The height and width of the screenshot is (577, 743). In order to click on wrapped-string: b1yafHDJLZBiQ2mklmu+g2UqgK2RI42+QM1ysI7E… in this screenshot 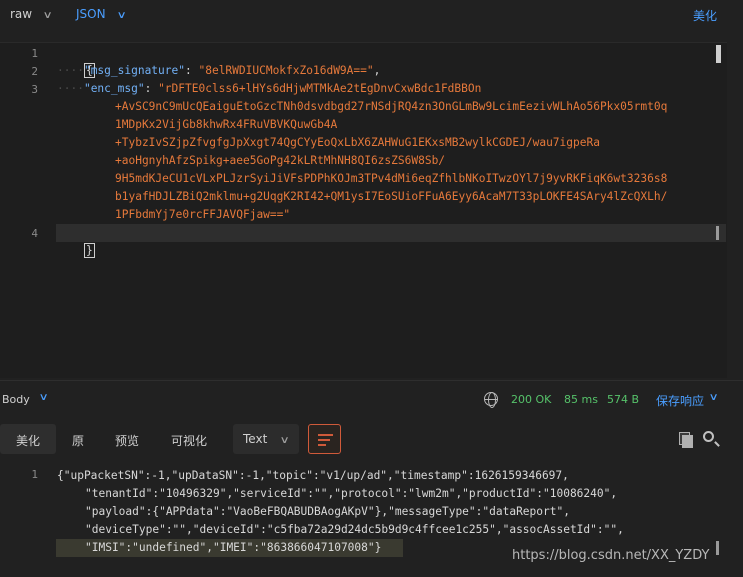, I will do `click(391, 196)`.